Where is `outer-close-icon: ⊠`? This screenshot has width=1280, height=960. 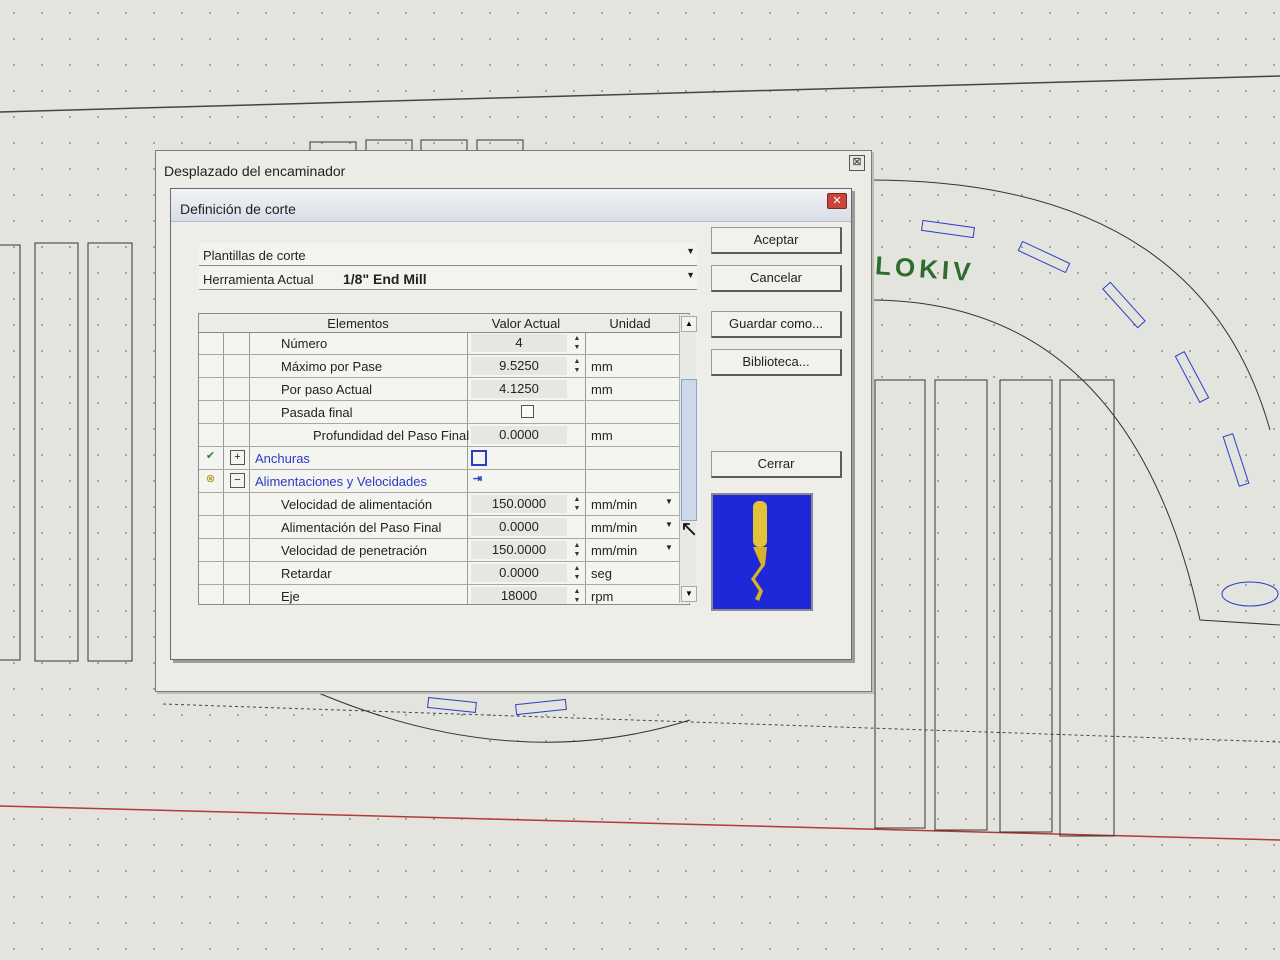 outer-close-icon: ⊠ is located at coordinates (857, 163).